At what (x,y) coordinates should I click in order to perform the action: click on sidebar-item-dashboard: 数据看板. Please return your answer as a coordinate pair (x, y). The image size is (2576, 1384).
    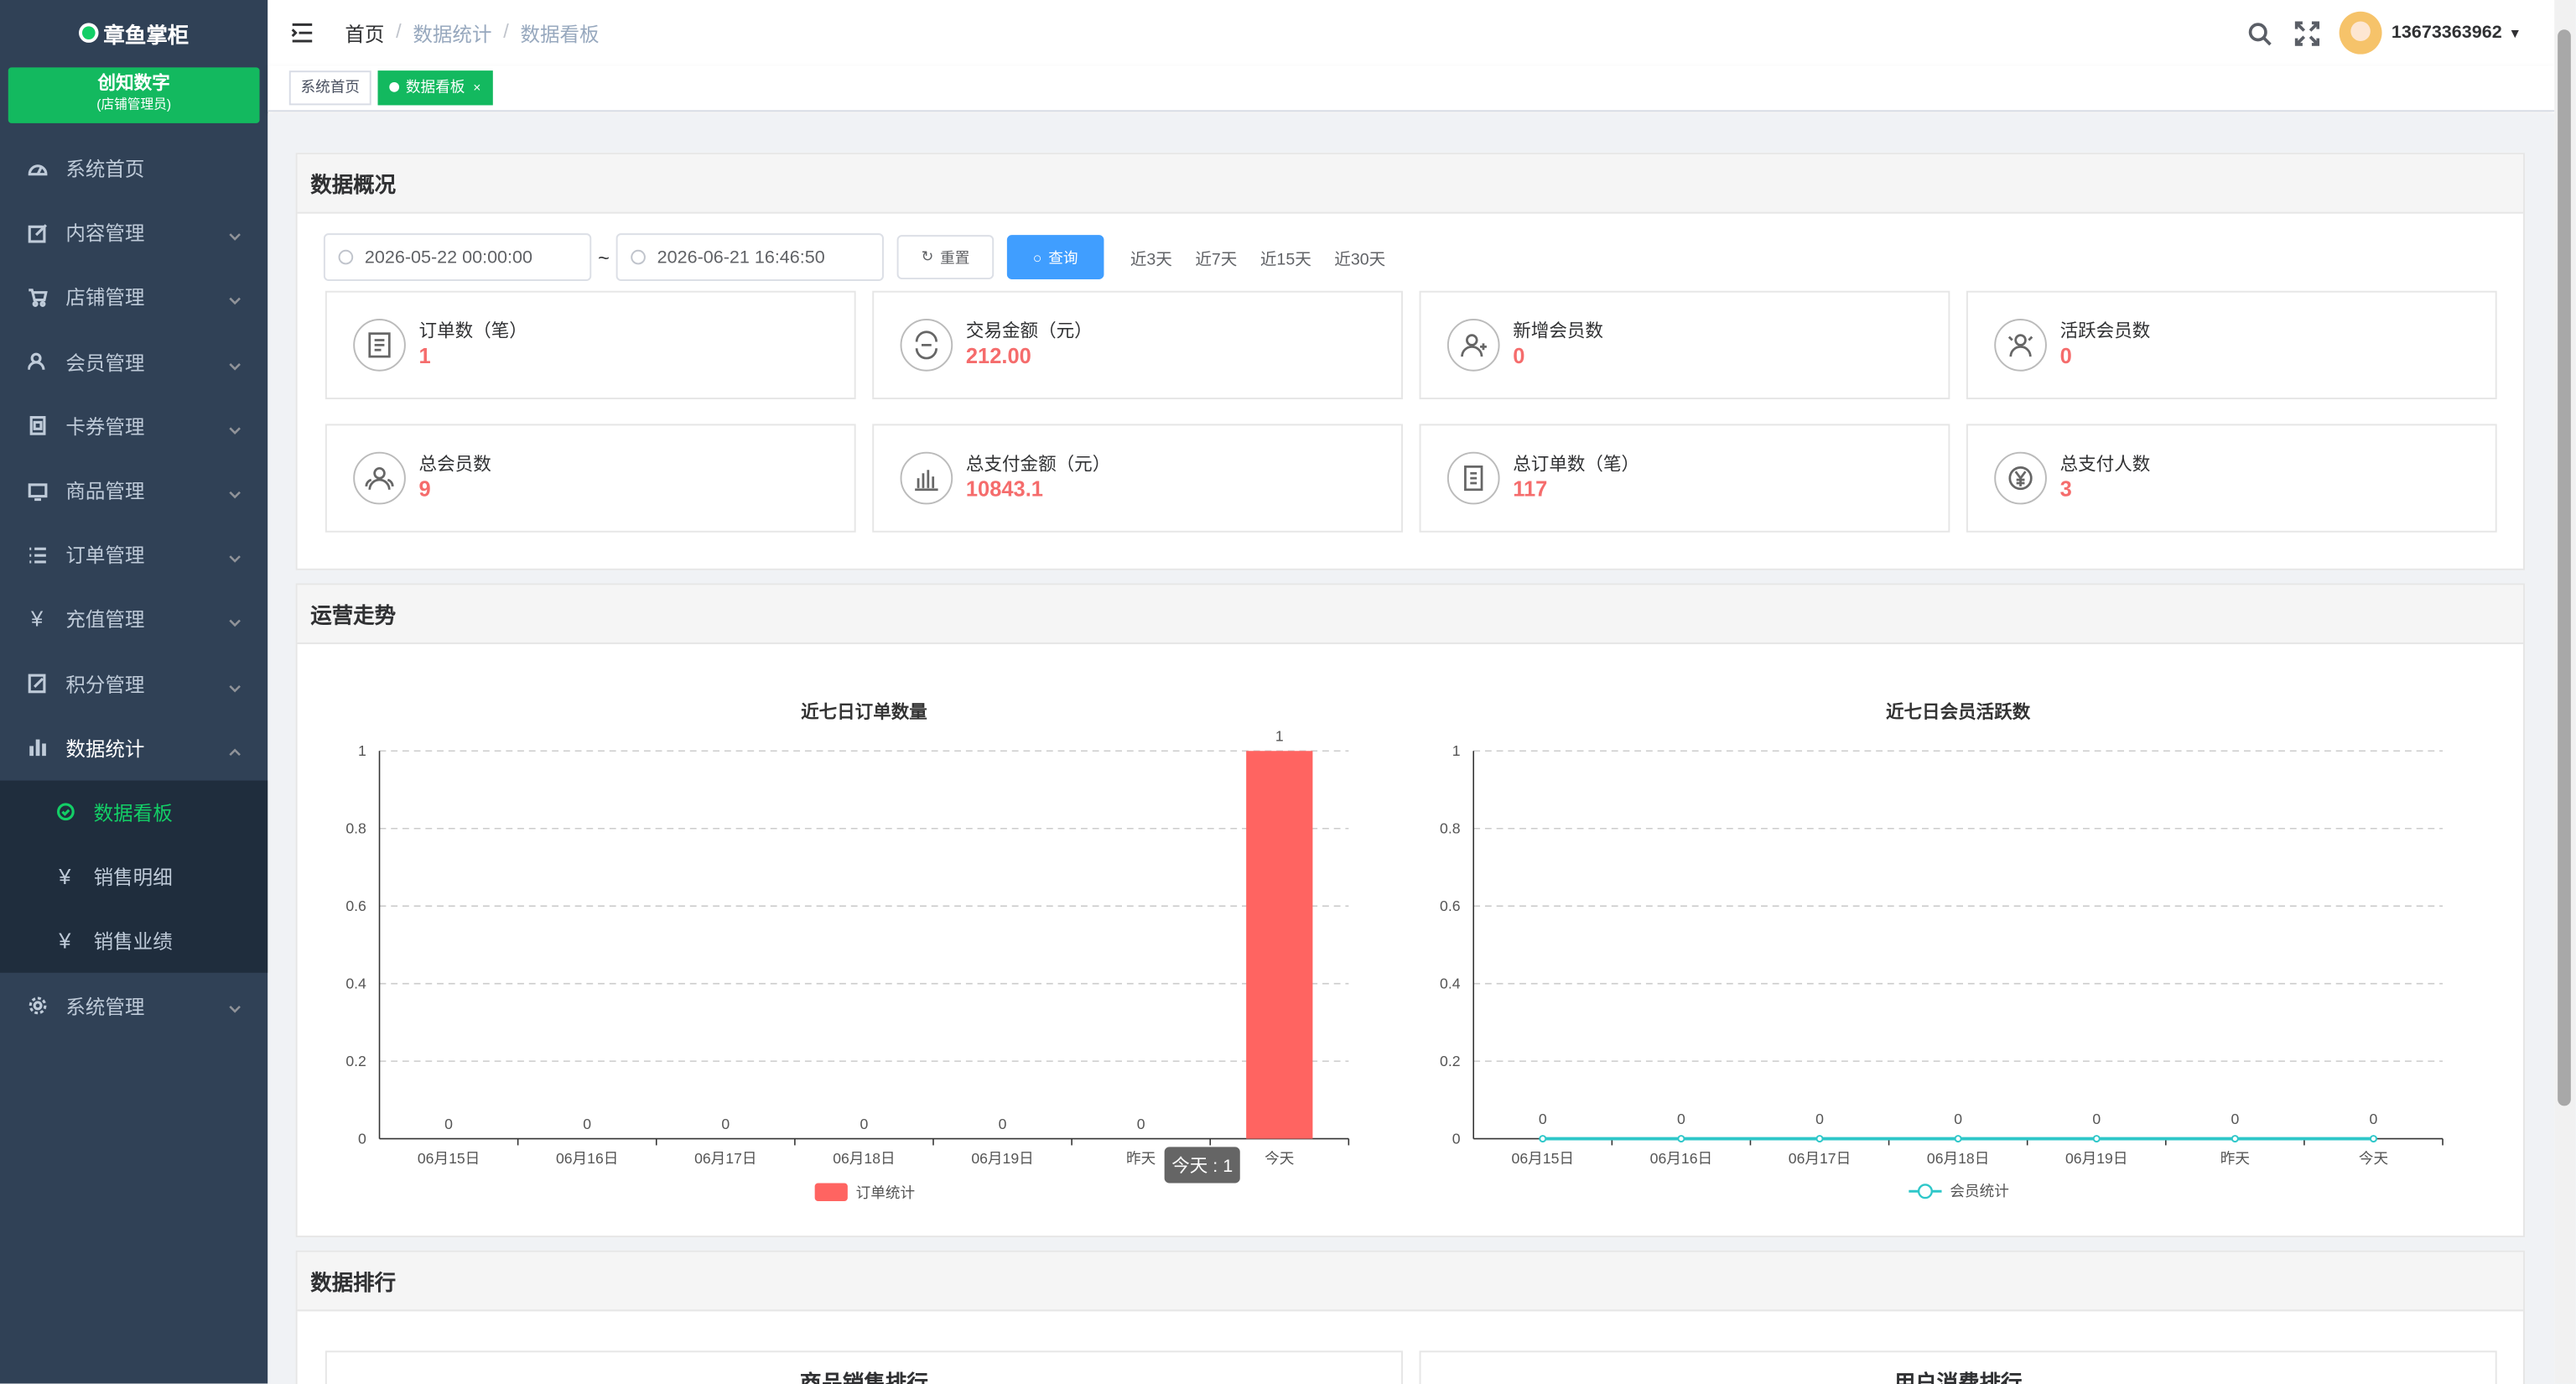
    Looking at the image, I should click on (133, 812).